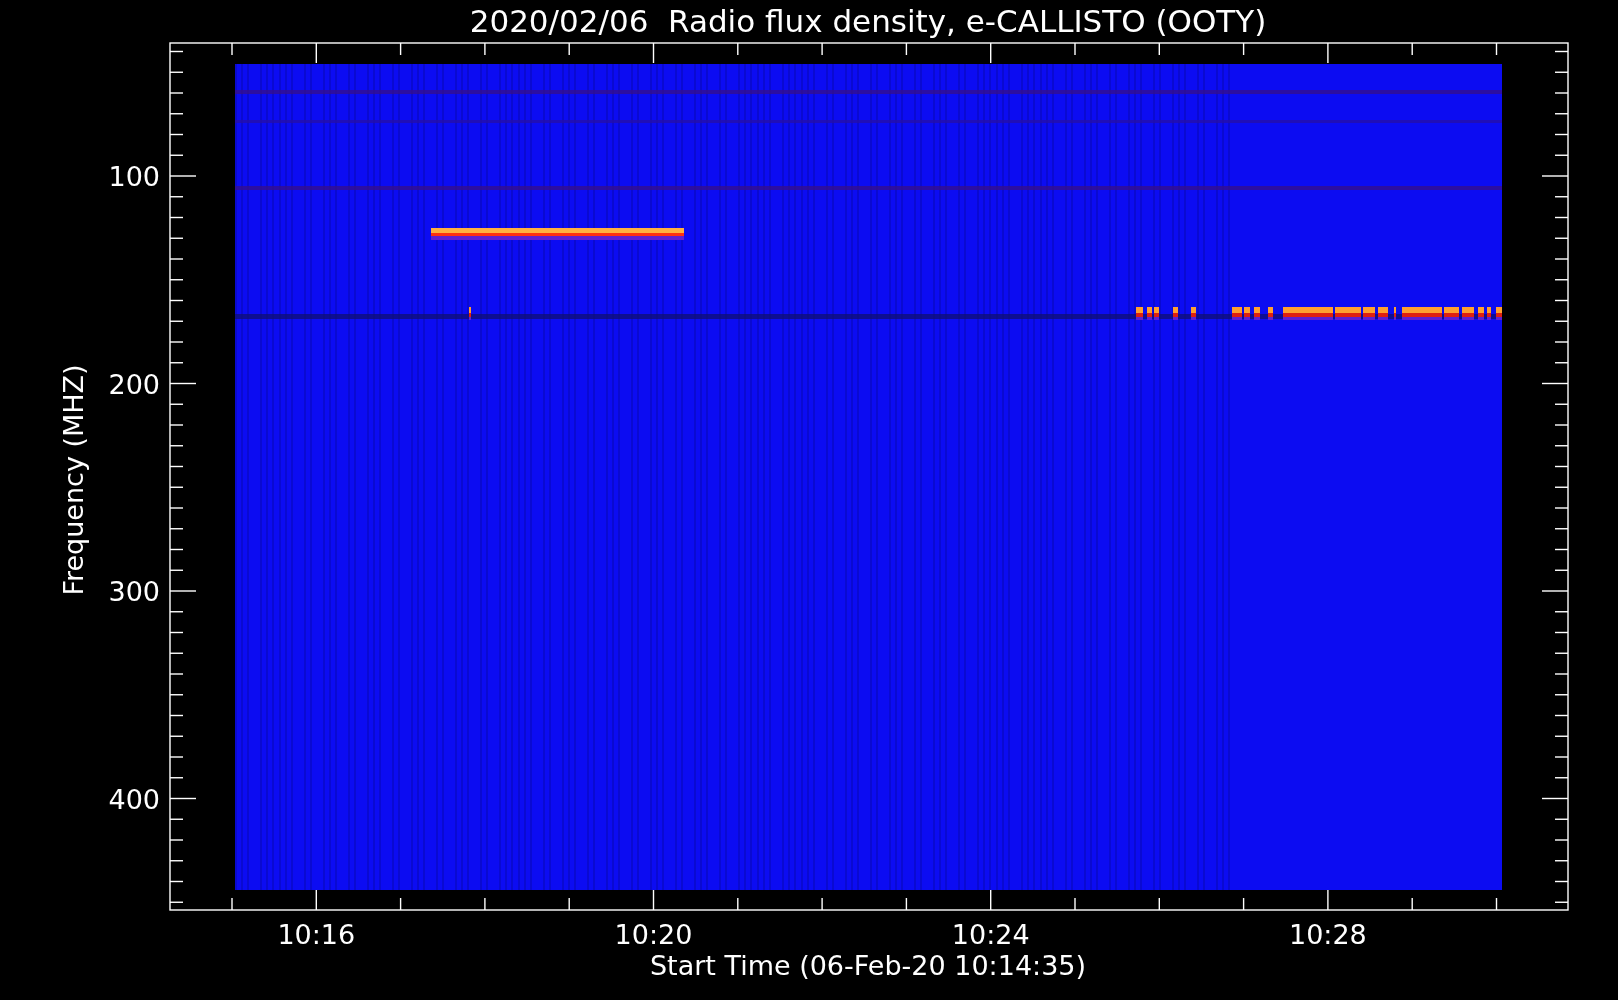 The height and width of the screenshot is (1000, 1618). I want to click on chart-title: 2020/02/06 Radio flux density, e-CALLISTO (OOTY), so click(868, 21).